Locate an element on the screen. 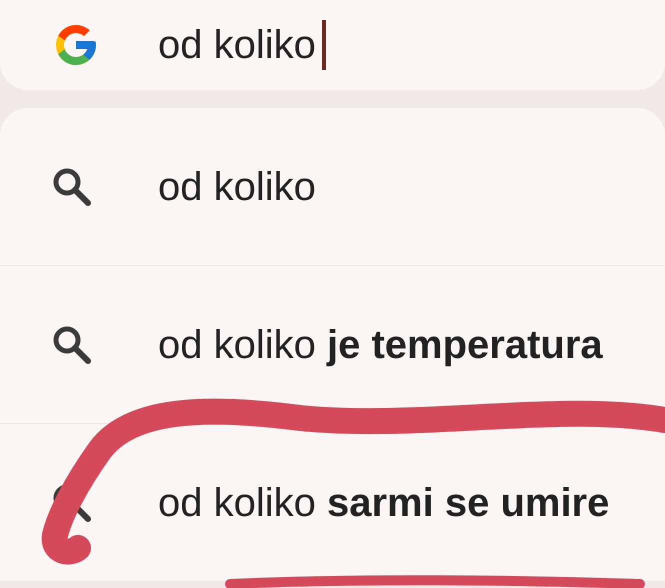  text-cursor is located at coordinates (324, 45).